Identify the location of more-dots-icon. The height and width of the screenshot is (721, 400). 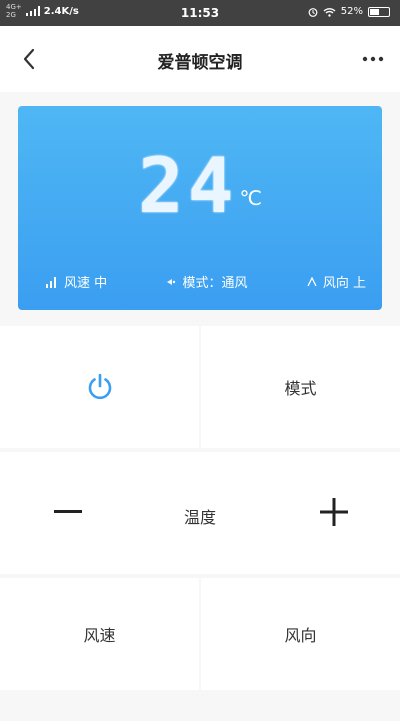
(373, 59).